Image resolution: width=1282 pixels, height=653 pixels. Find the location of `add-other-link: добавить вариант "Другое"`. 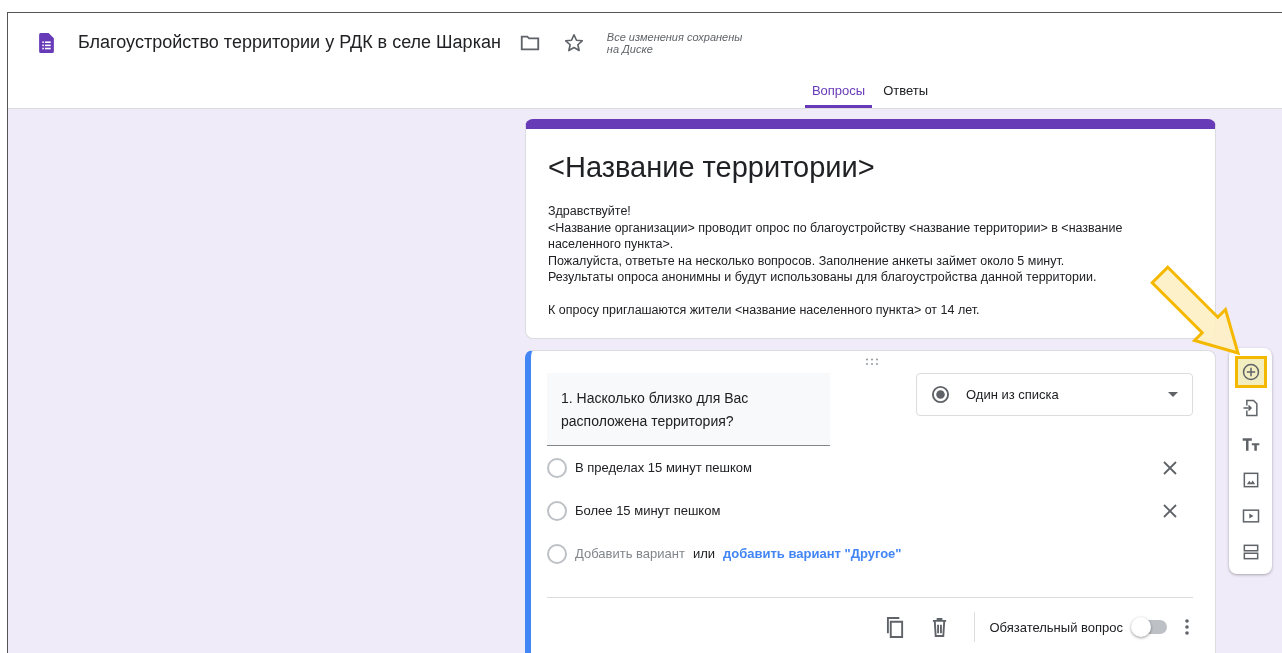

add-other-link: добавить вариант "Другое" is located at coordinates (812, 553).